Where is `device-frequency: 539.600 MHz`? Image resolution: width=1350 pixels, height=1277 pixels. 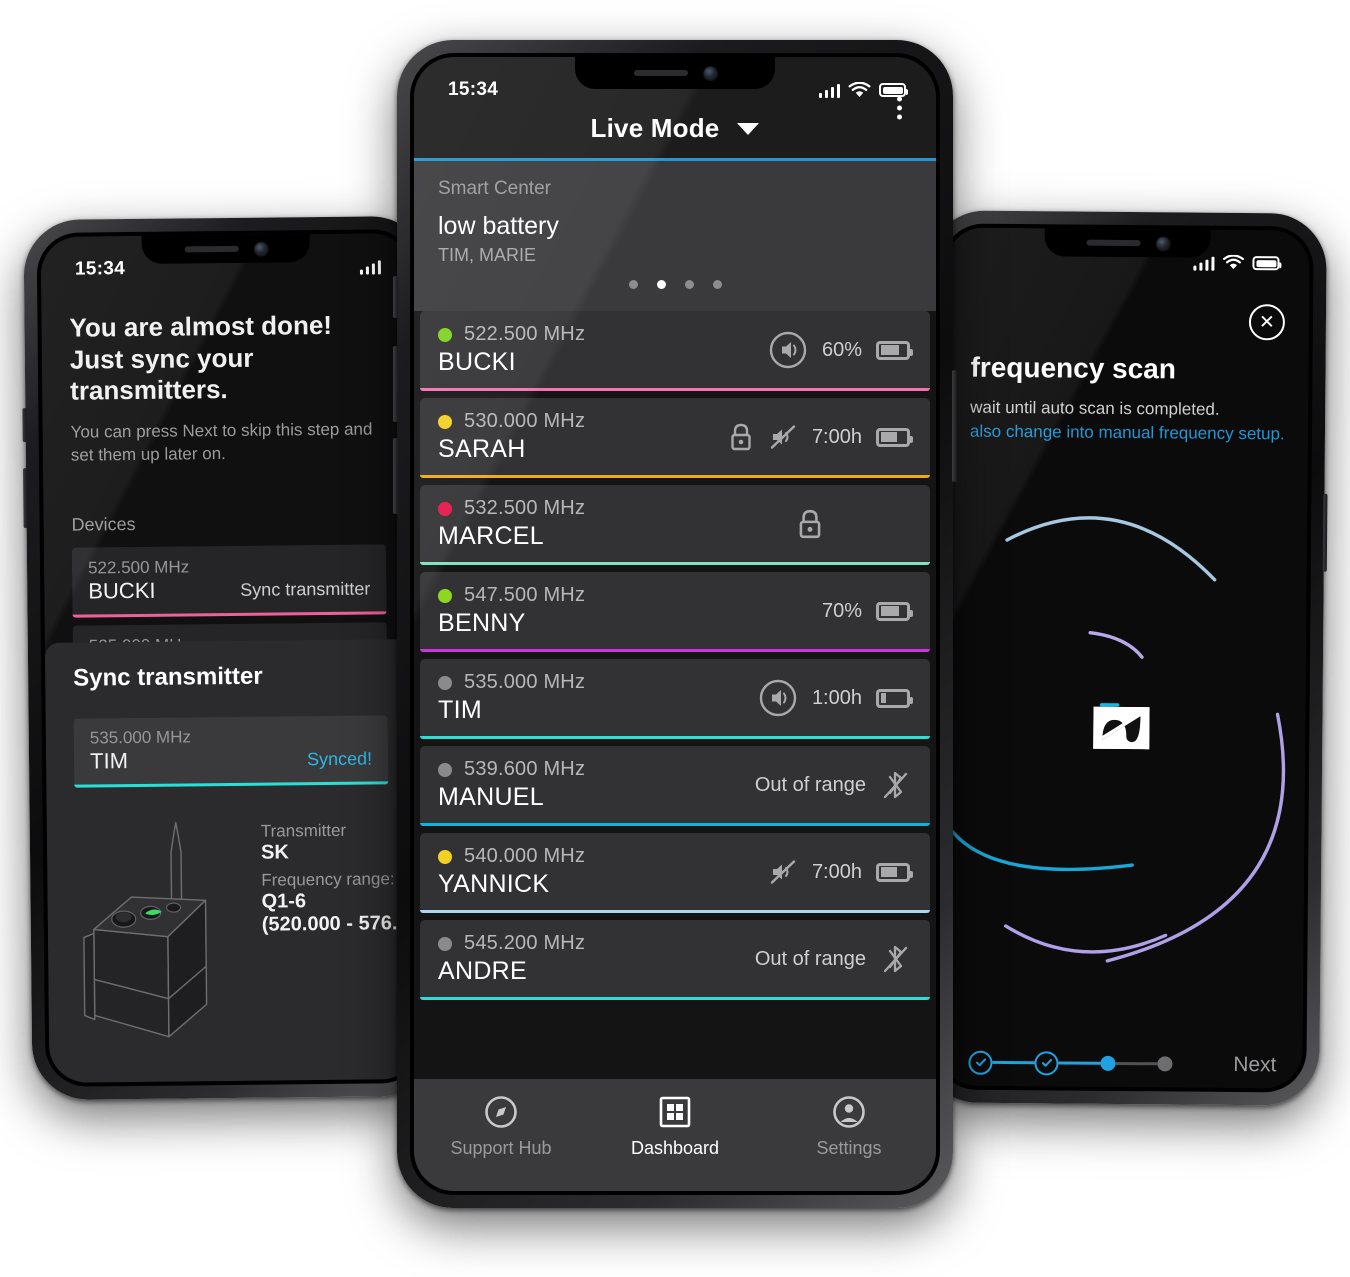
device-frequency: 539.600 MHz is located at coordinates (525, 769).